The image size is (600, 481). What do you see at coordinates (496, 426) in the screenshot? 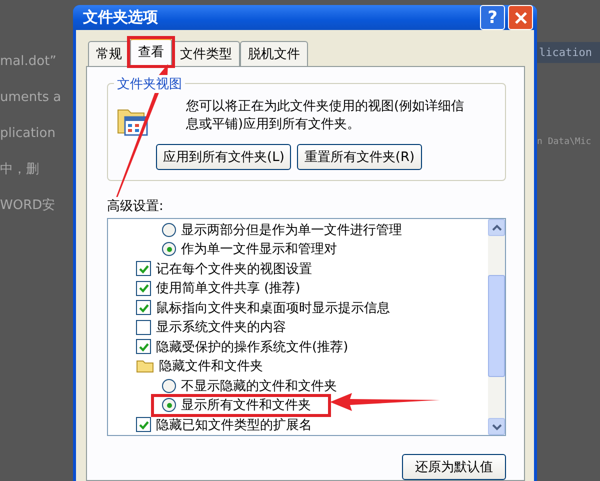
I see `scroll-down-icon` at bounding box center [496, 426].